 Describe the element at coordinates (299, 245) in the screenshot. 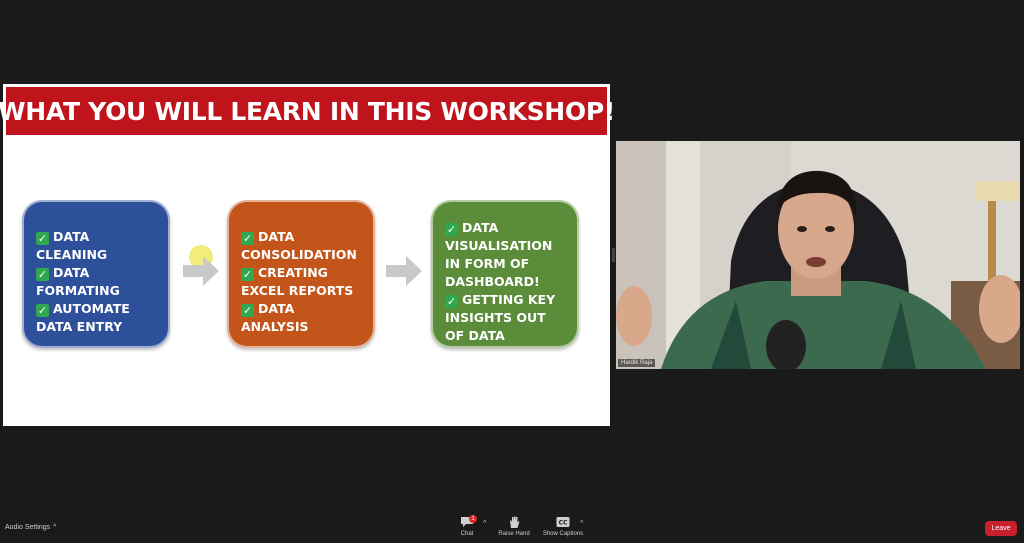

I see `topic-item: ✓ DATA CONSOLIDATION` at that location.